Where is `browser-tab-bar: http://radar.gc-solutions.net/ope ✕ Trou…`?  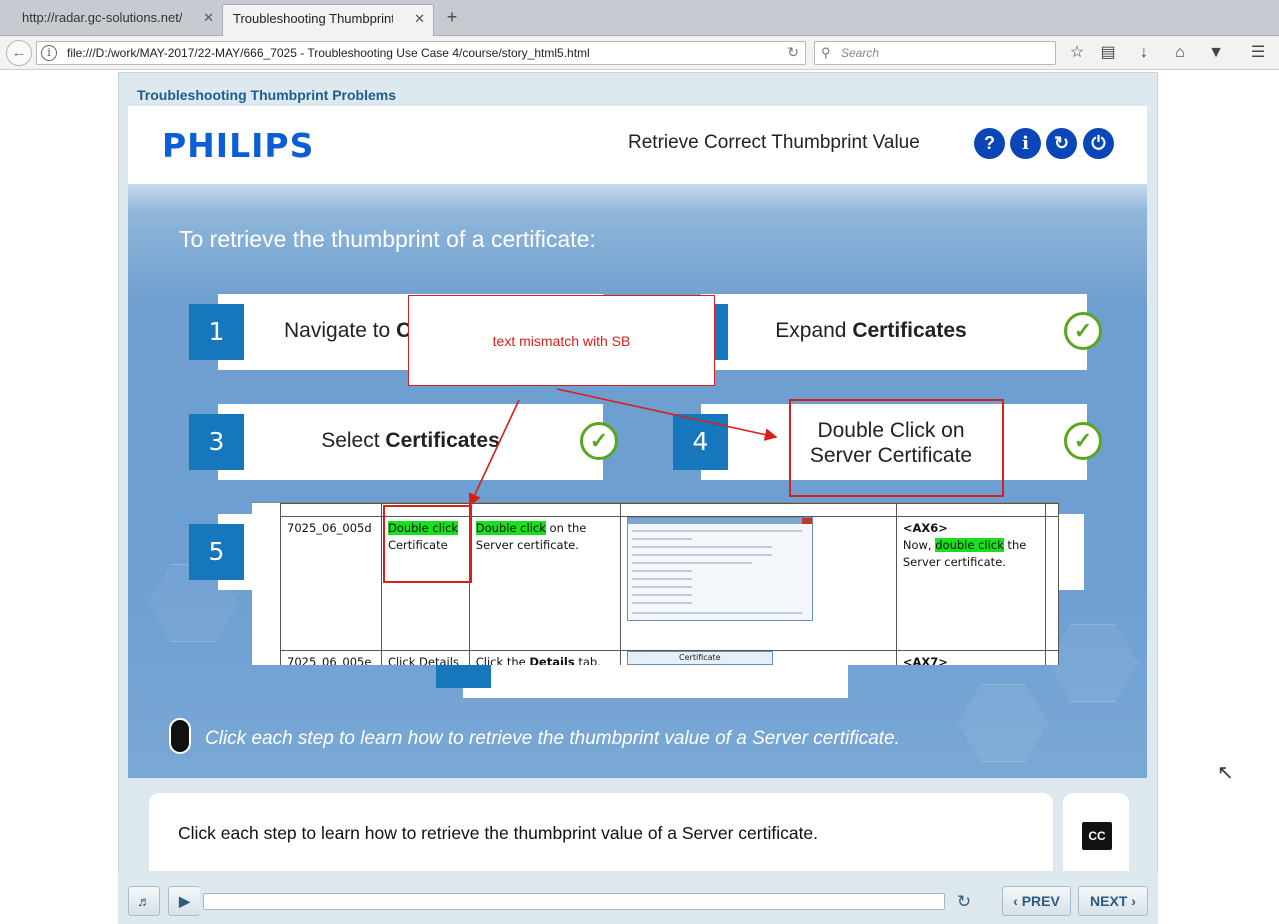
browser-tab-bar: http://radar.gc-solutions.net/ope ✕ Trou… is located at coordinates (639, 18).